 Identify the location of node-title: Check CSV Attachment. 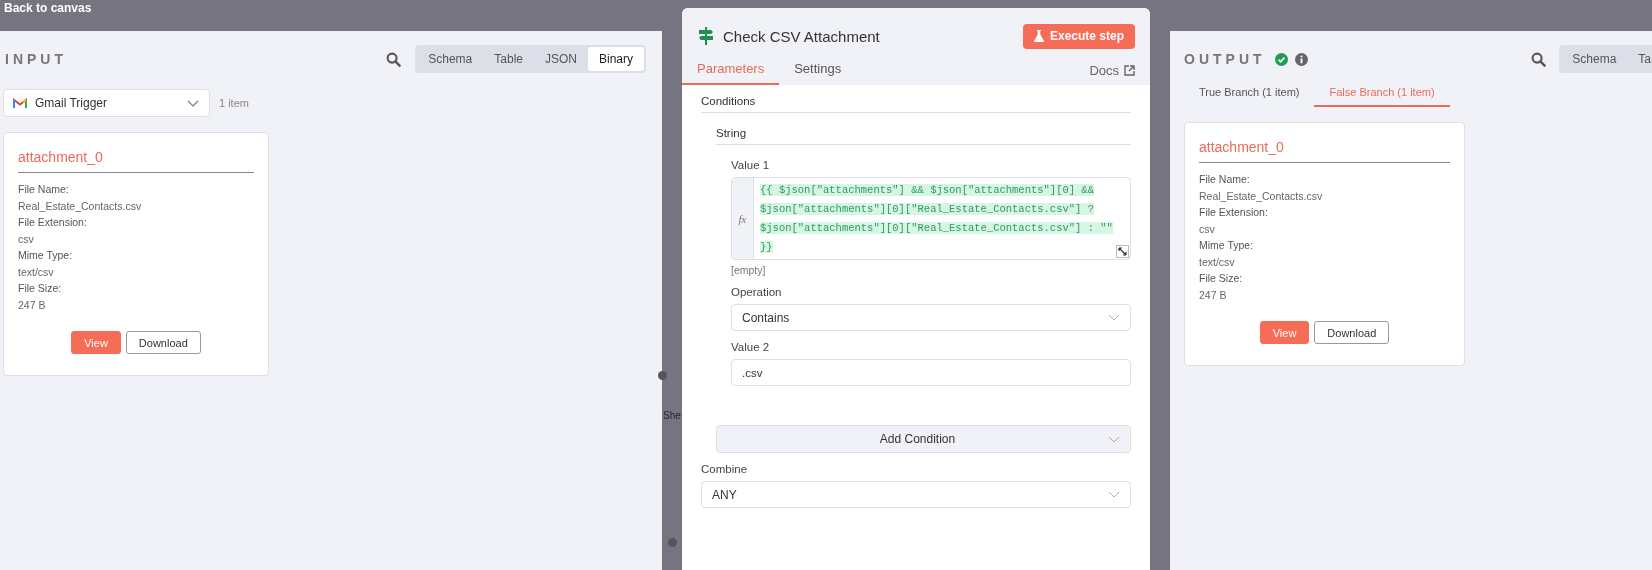
(801, 36).